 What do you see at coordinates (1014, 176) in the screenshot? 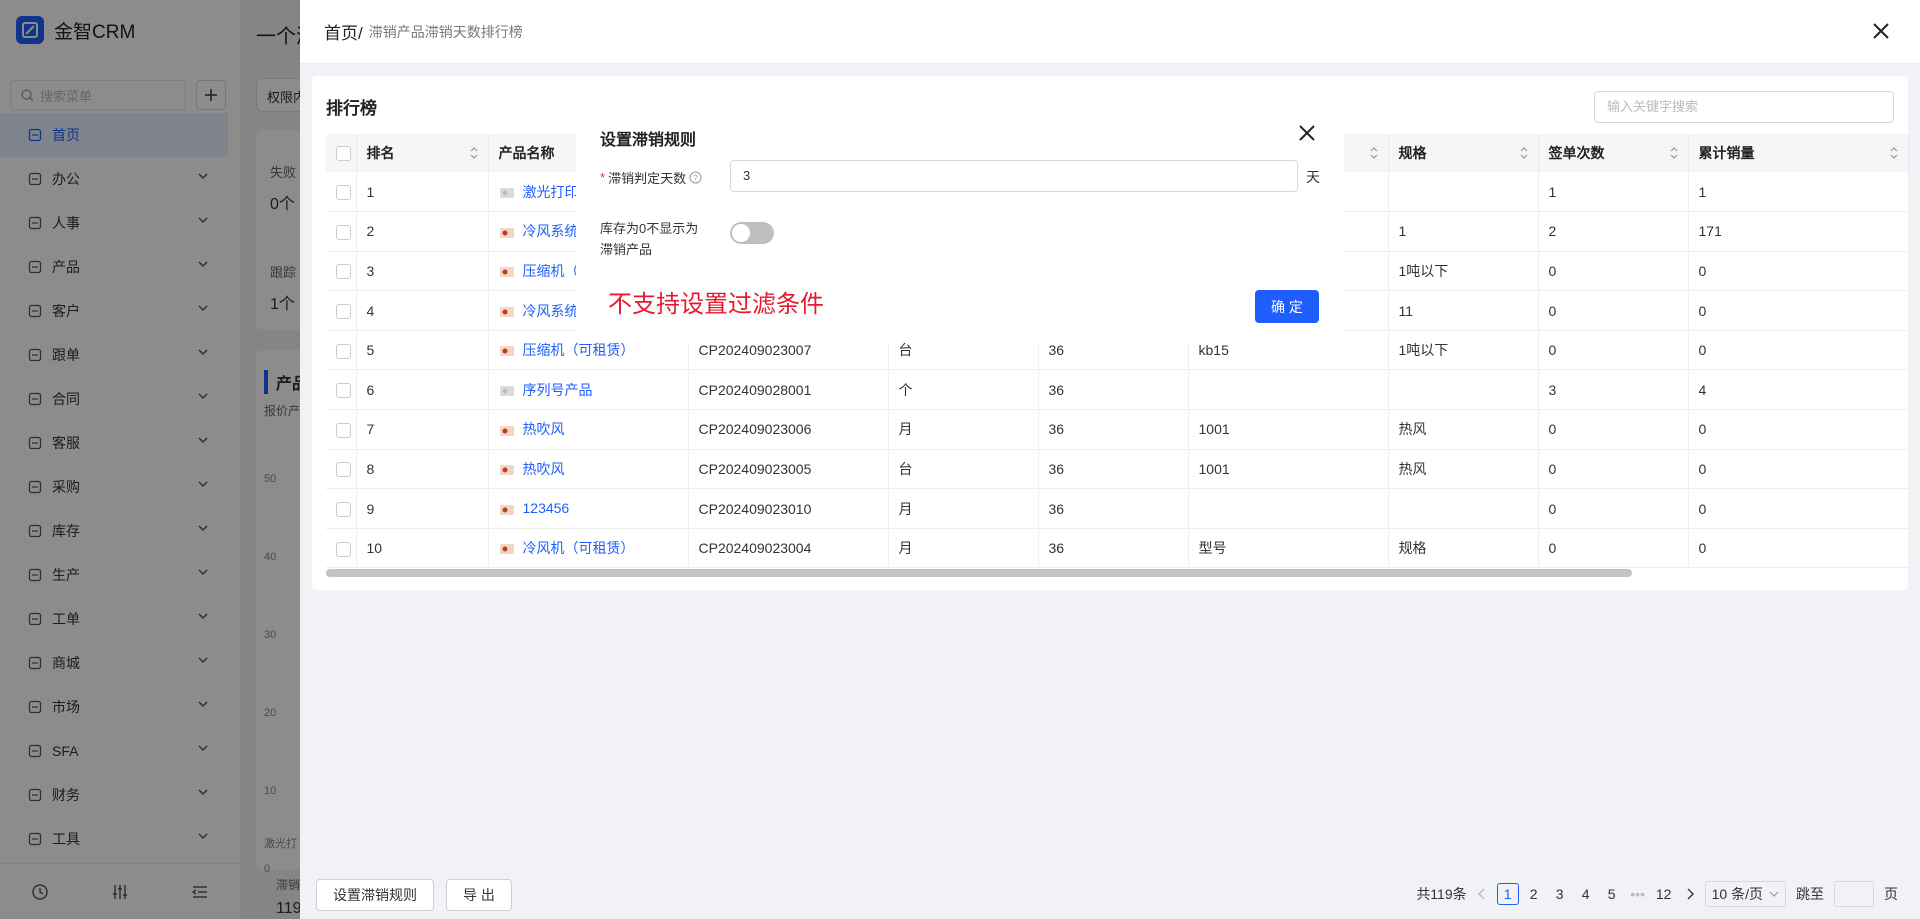
I see `days-input: 3` at bounding box center [1014, 176].